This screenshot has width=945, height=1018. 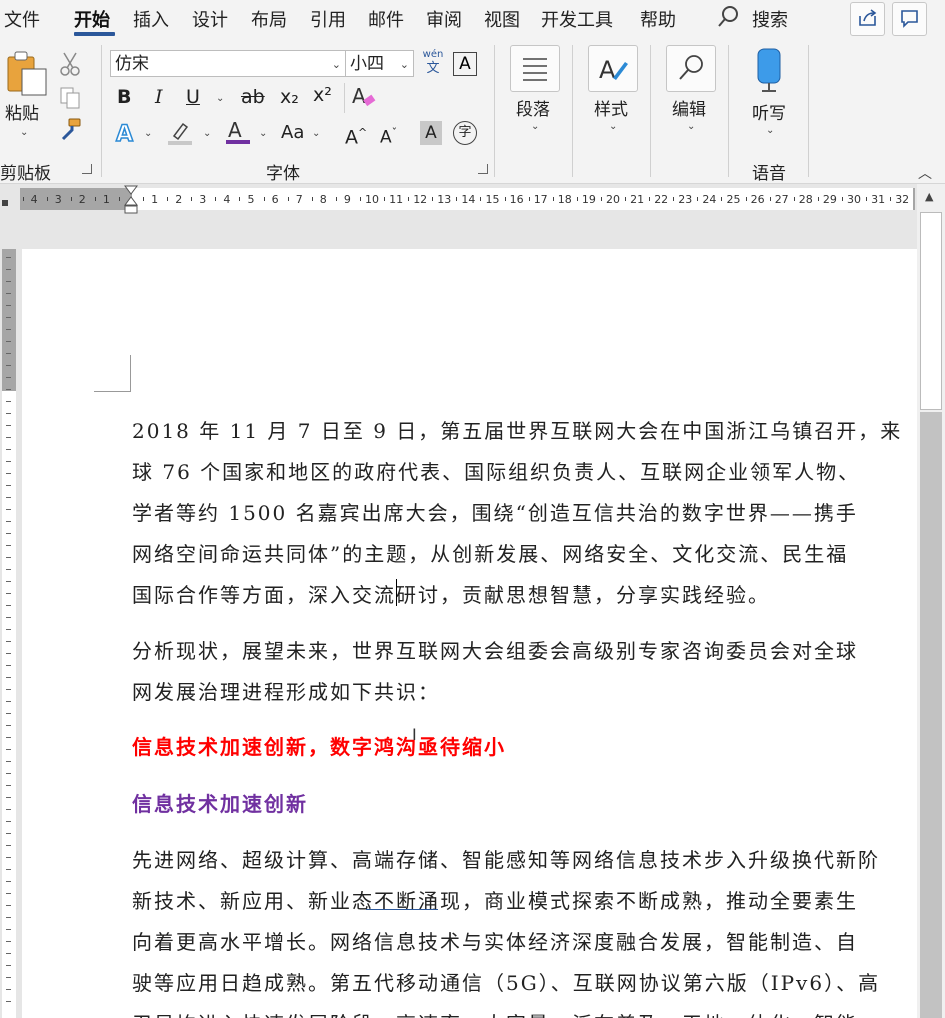 I want to click on scroll-up-icon: ▲, so click(x=929, y=196).